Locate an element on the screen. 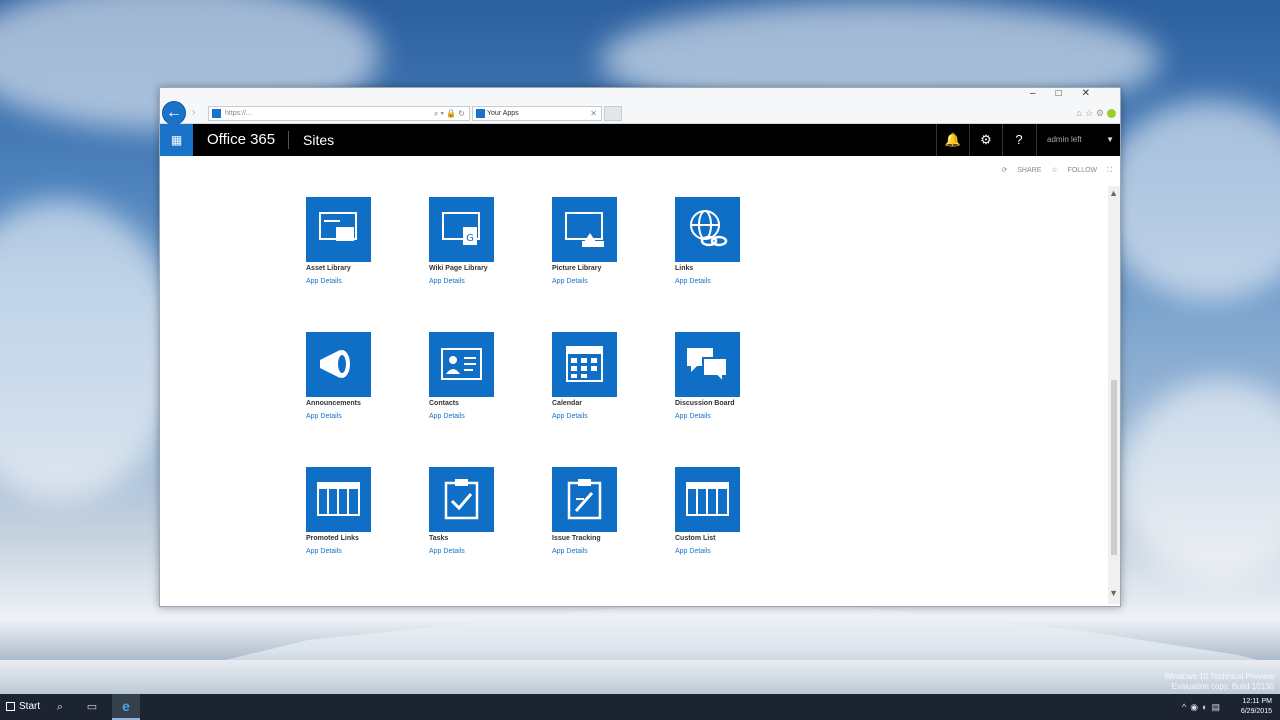  app-tile-item: Picture Library App Details is located at coordinates (602, 247).